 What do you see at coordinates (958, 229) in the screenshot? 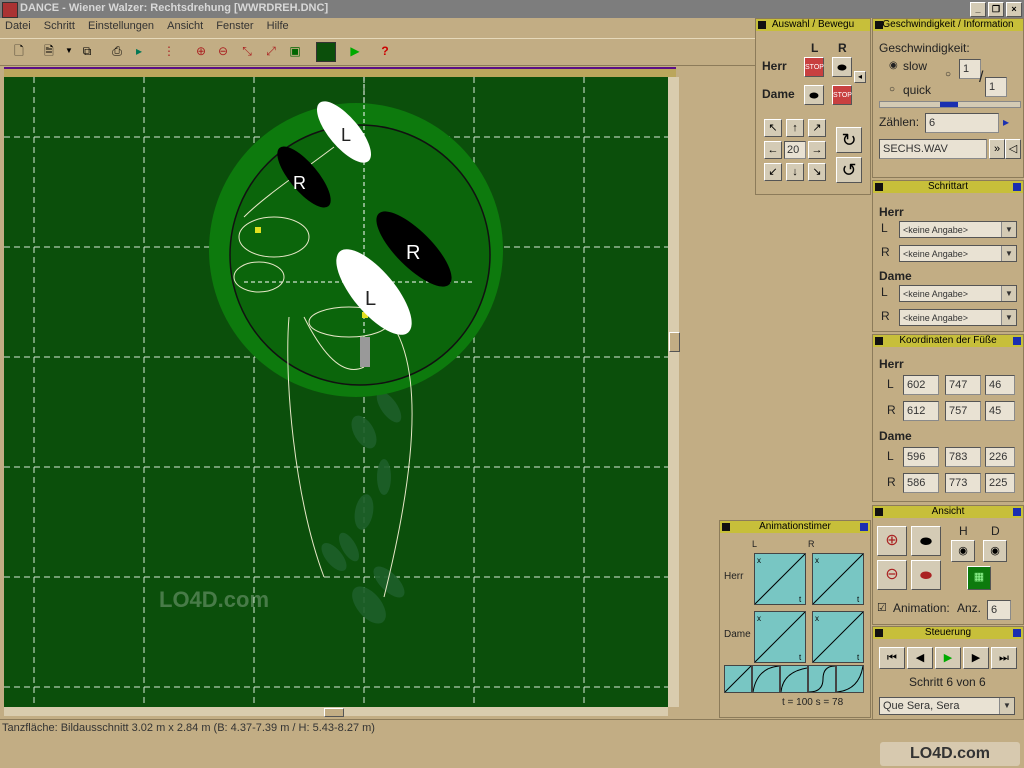
I see `herr-l-steptype-select: <keine Angabe> ▼` at bounding box center [958, 229].